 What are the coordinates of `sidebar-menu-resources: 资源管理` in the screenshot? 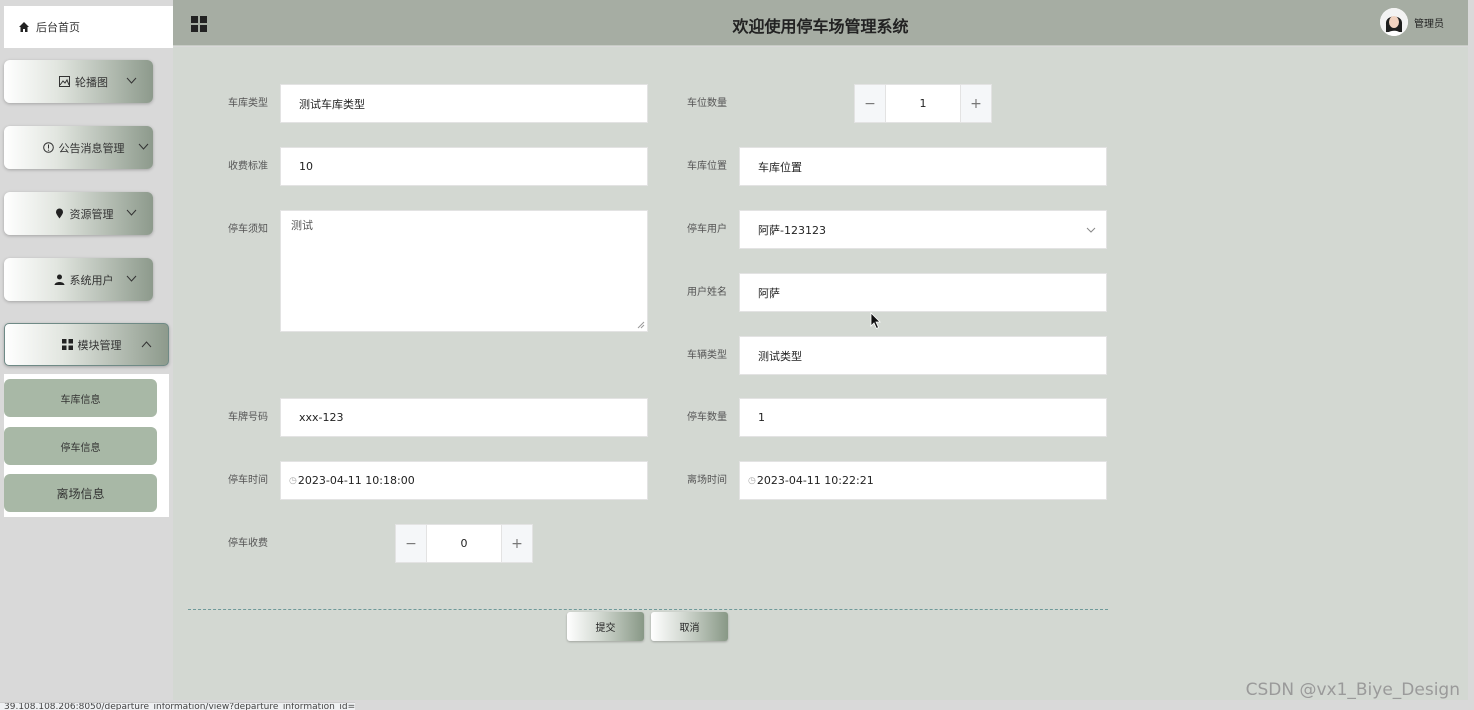 It's located at (78, 213).